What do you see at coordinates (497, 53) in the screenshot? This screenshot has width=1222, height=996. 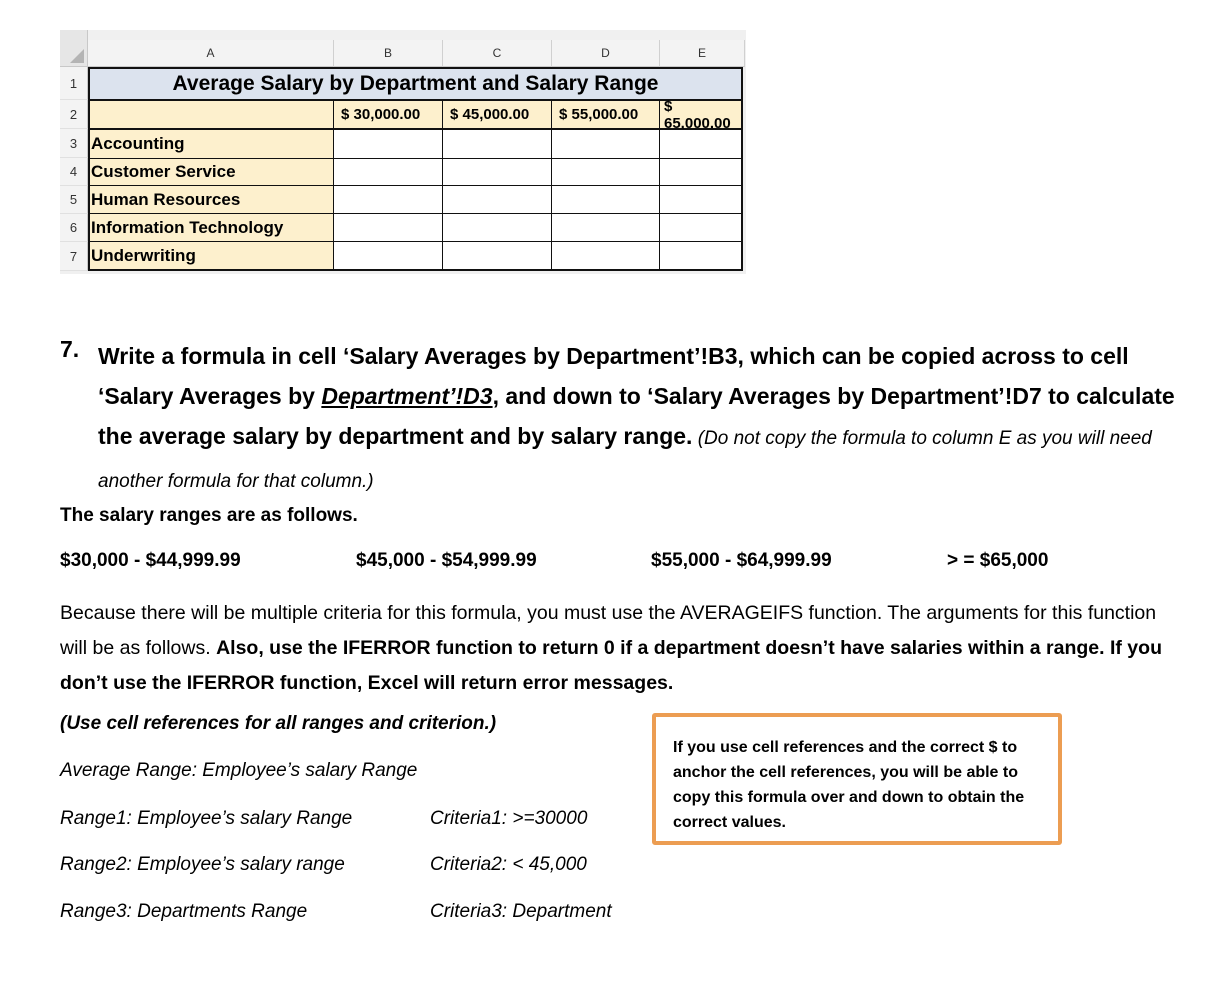 I see `column-header-c: C` at bounding box center [497, 53].